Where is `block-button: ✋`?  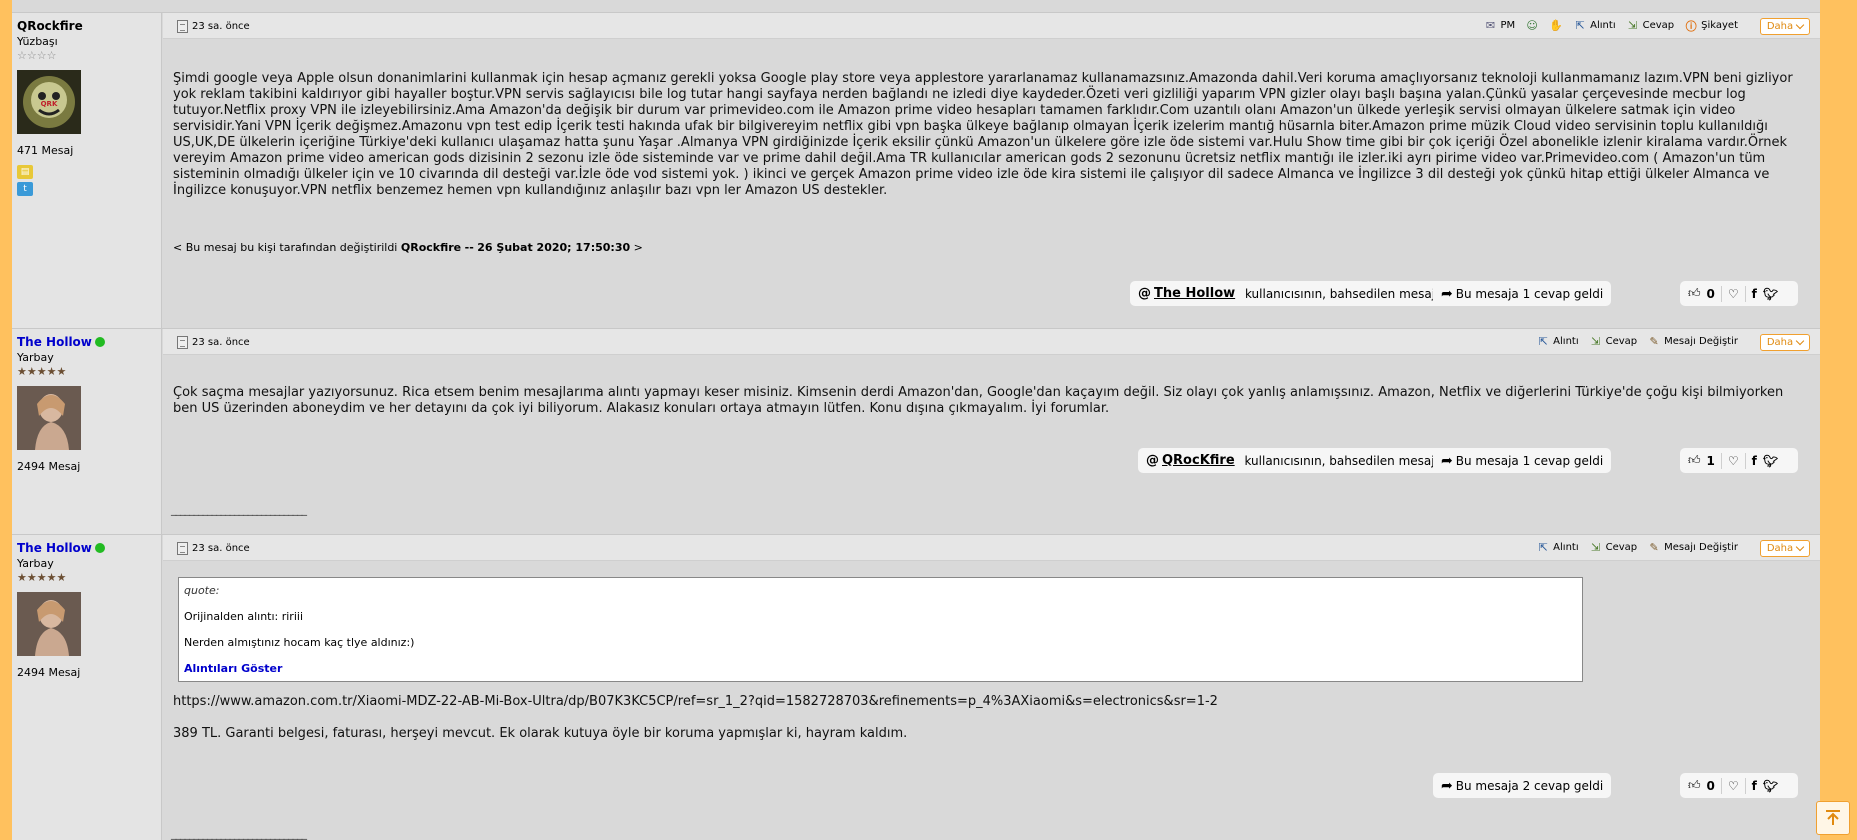
block-button: ✋ is located at coordinates (1556, 25).